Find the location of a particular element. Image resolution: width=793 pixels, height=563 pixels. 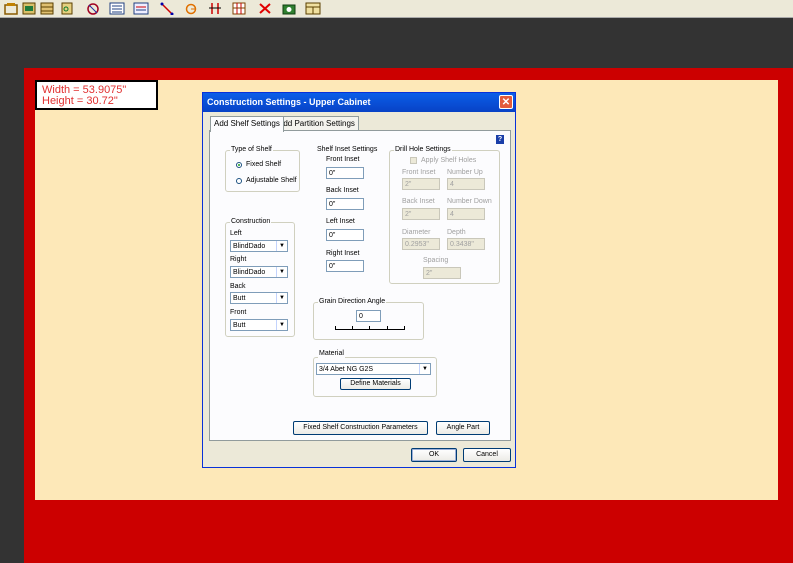

angle-part-button: Angle Part is located at coordinates (463, 428).